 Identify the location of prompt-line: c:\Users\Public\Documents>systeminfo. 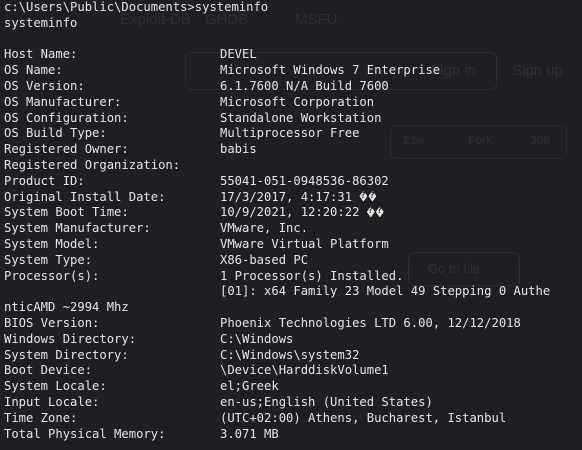
(136, 7).